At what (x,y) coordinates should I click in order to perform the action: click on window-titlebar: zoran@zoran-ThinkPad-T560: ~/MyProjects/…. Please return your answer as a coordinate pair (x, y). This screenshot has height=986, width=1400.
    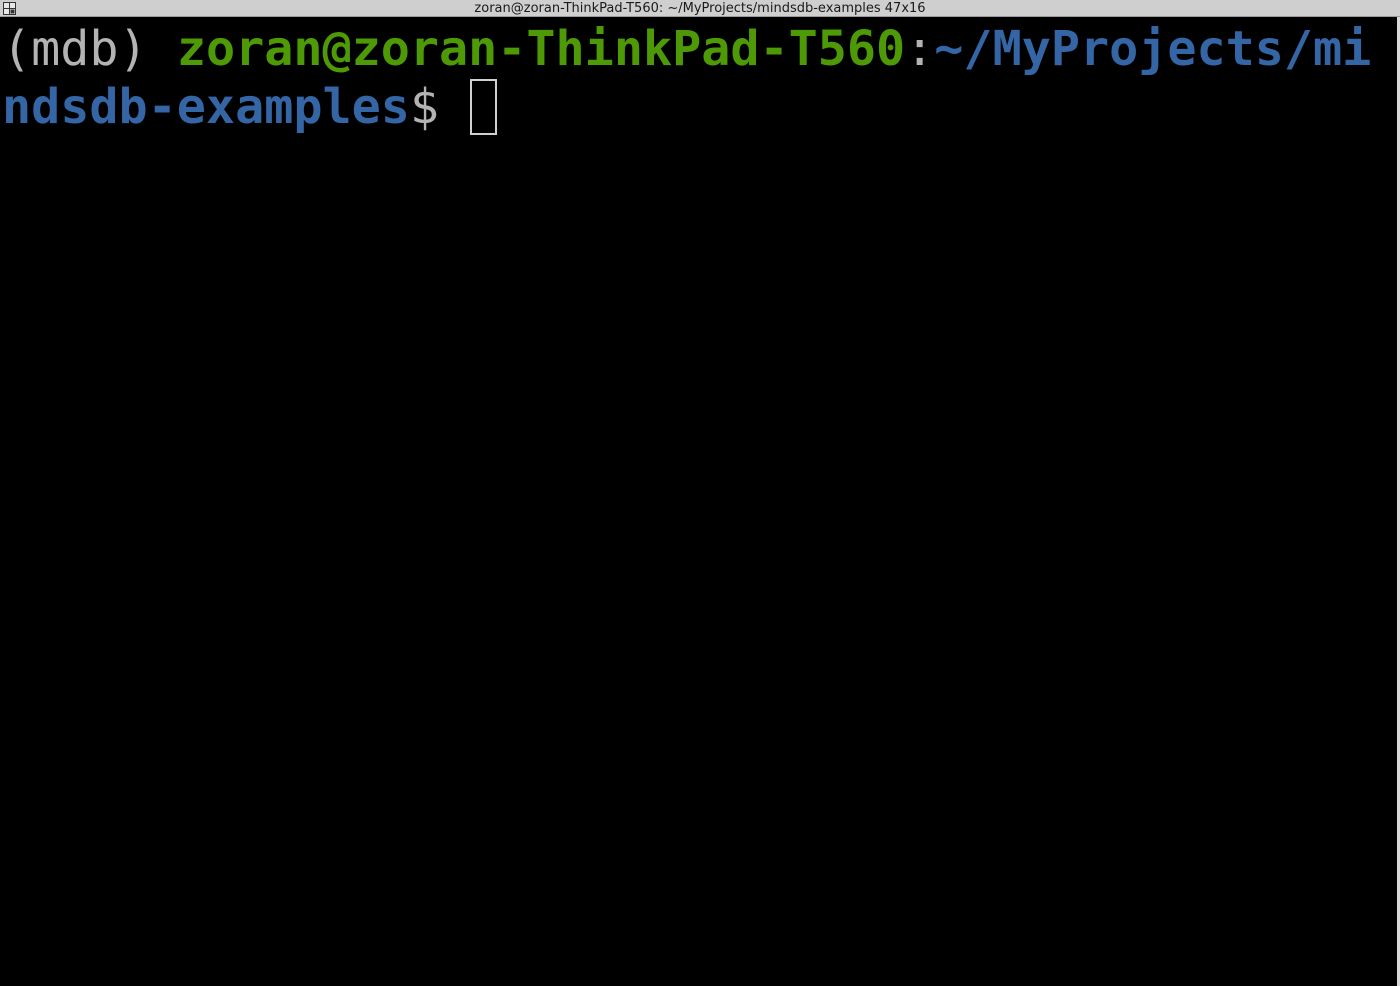
    Looking at the image, I should click on (700, 8).